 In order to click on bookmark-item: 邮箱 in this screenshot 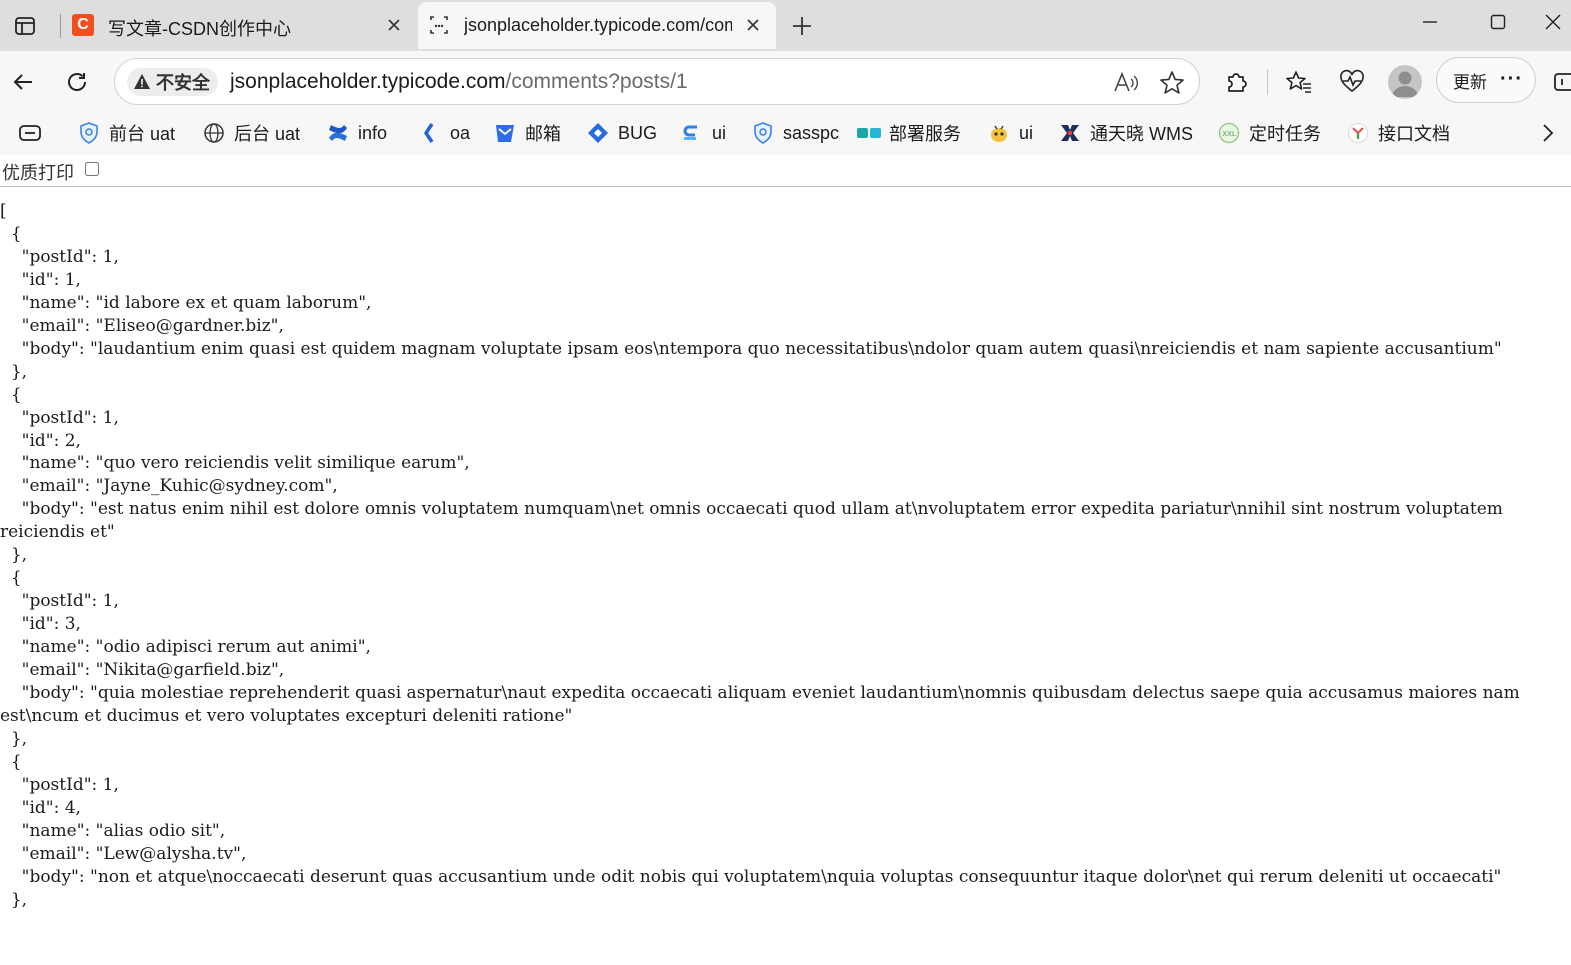, I will do `click(527, 133)`.